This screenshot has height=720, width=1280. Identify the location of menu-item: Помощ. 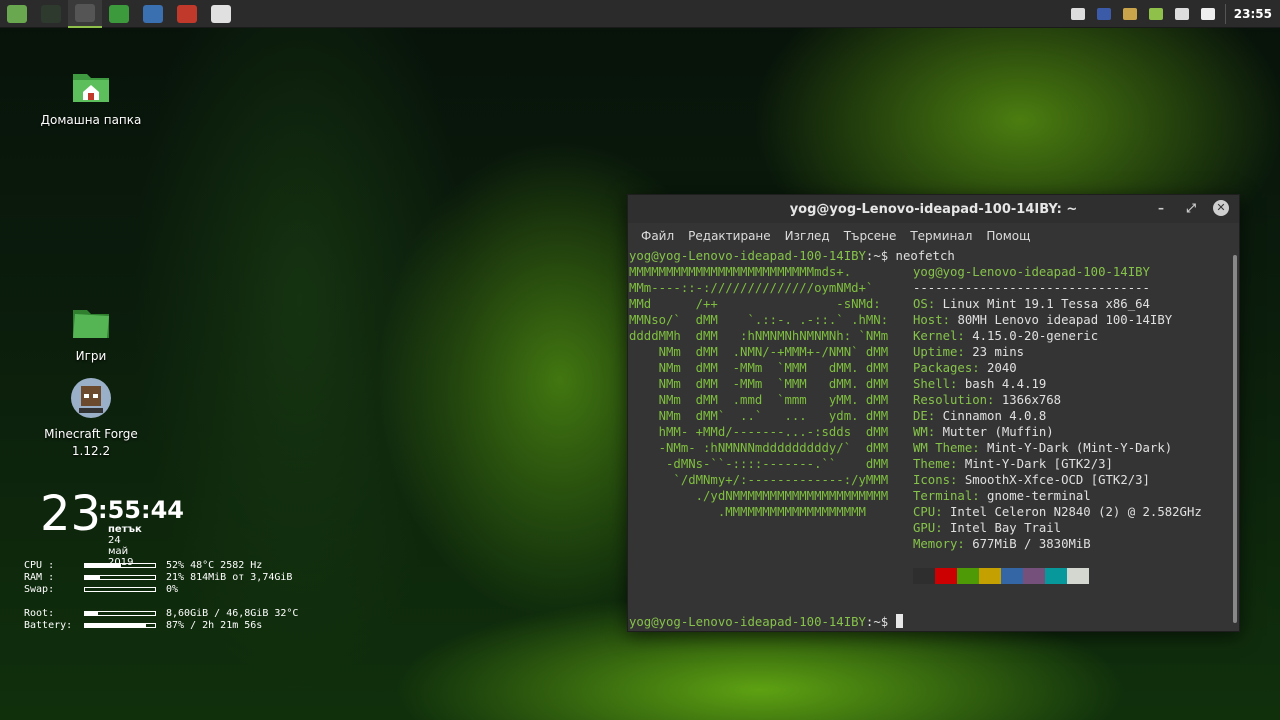
(1008, 236).